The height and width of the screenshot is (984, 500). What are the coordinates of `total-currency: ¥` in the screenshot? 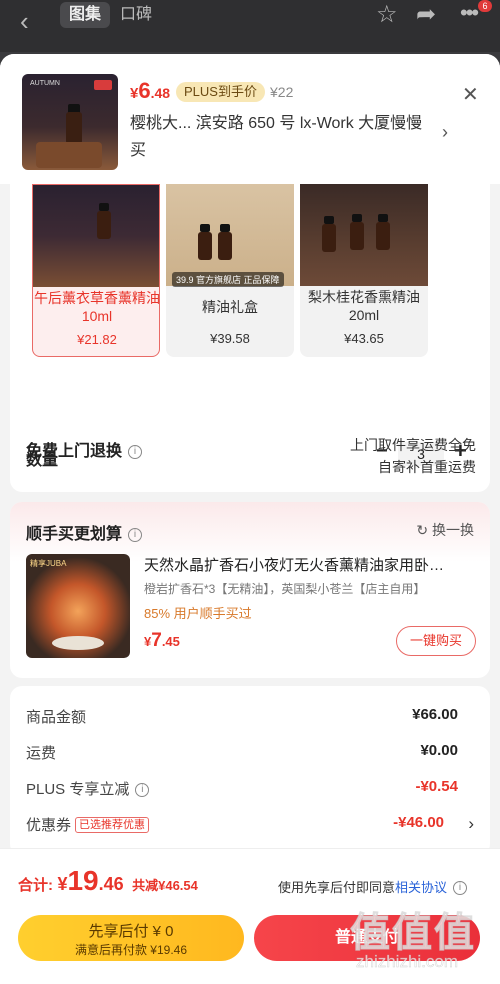 It's located at (62, 884).